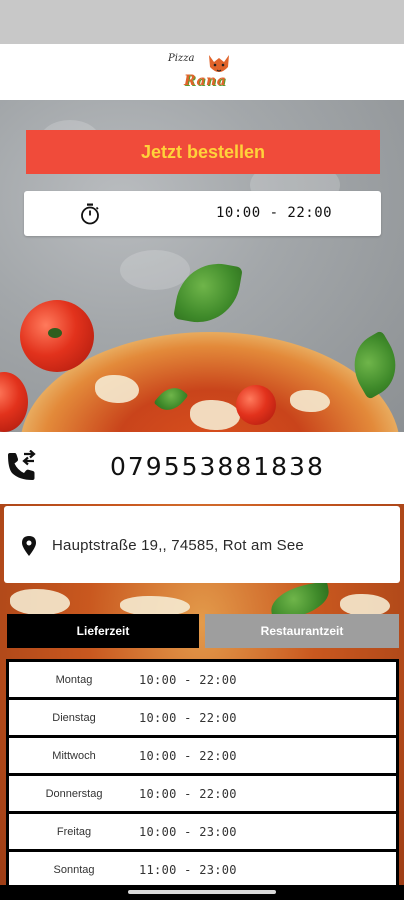 The image size is (404, 900). I want to click on tab-delivery-time: Lieferzeit, so click(103, 631).